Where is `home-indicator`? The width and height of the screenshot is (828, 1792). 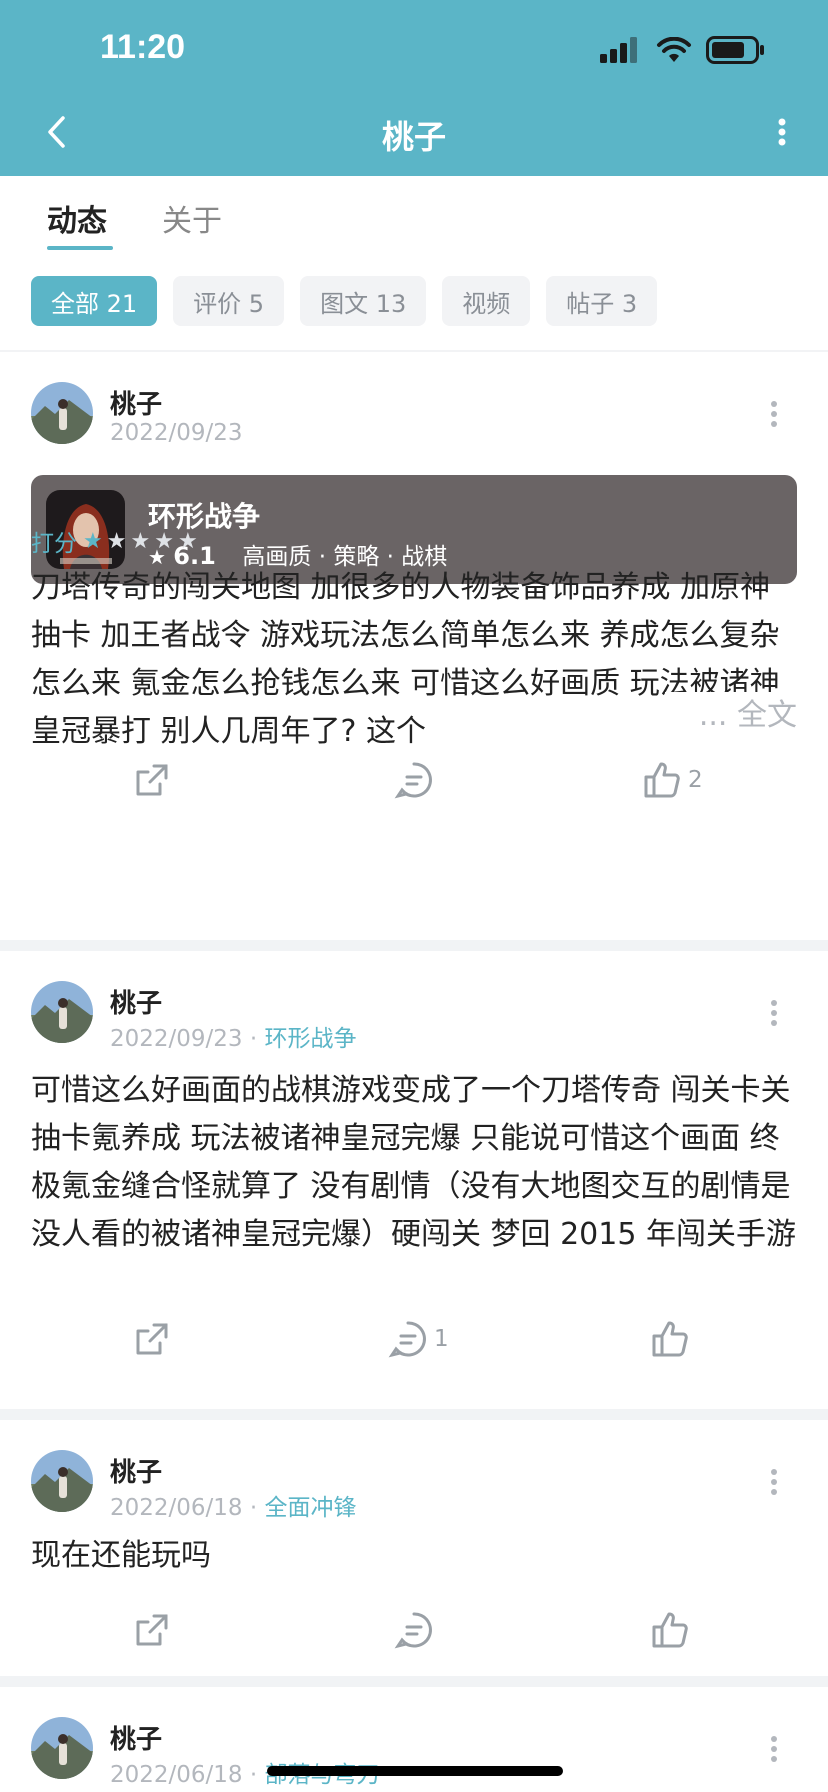
home-indicator is located at coordinates (415, 1771).